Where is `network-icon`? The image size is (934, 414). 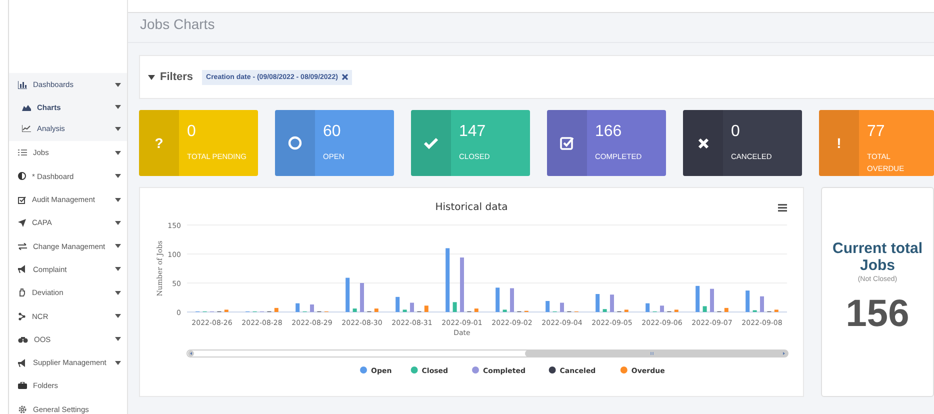
network-icon is located at coordinates (22, 316).